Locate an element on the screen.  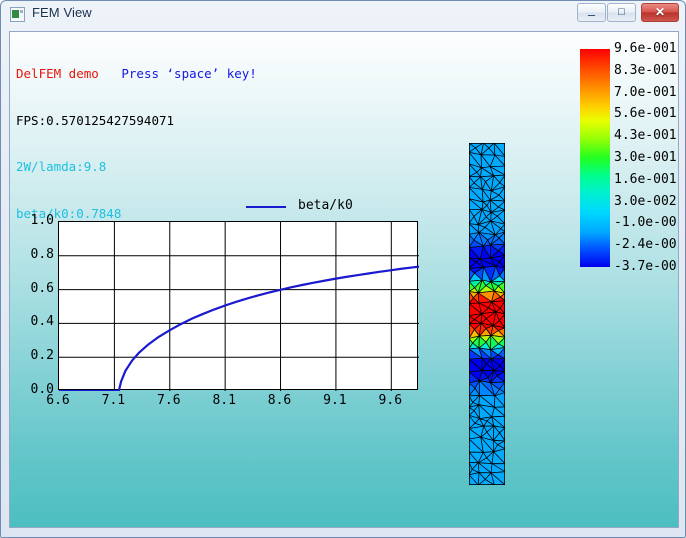
close-icon: ✕ is located at coordinates (660, 12).